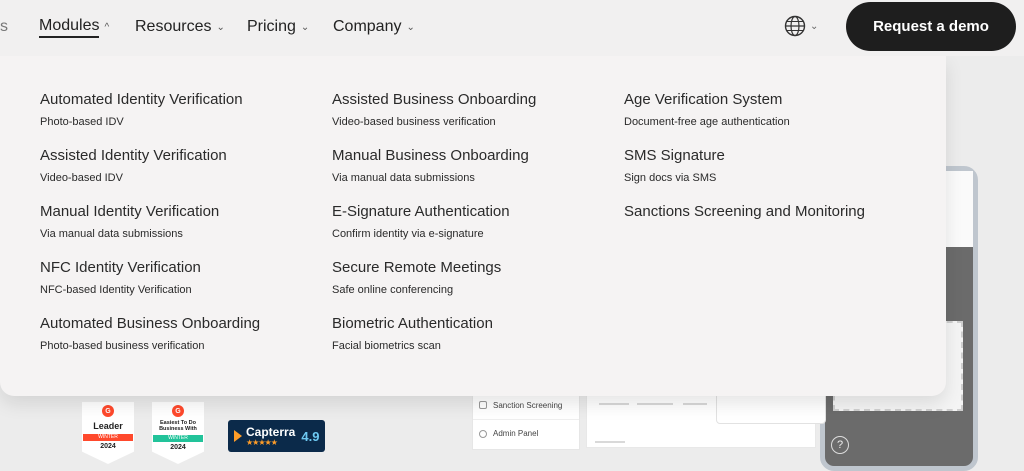 Image resolution: width=1024 pixels, height=471 pixels. I want to click on menu-item-title: Automated Identity Verification, so click(141, 99).